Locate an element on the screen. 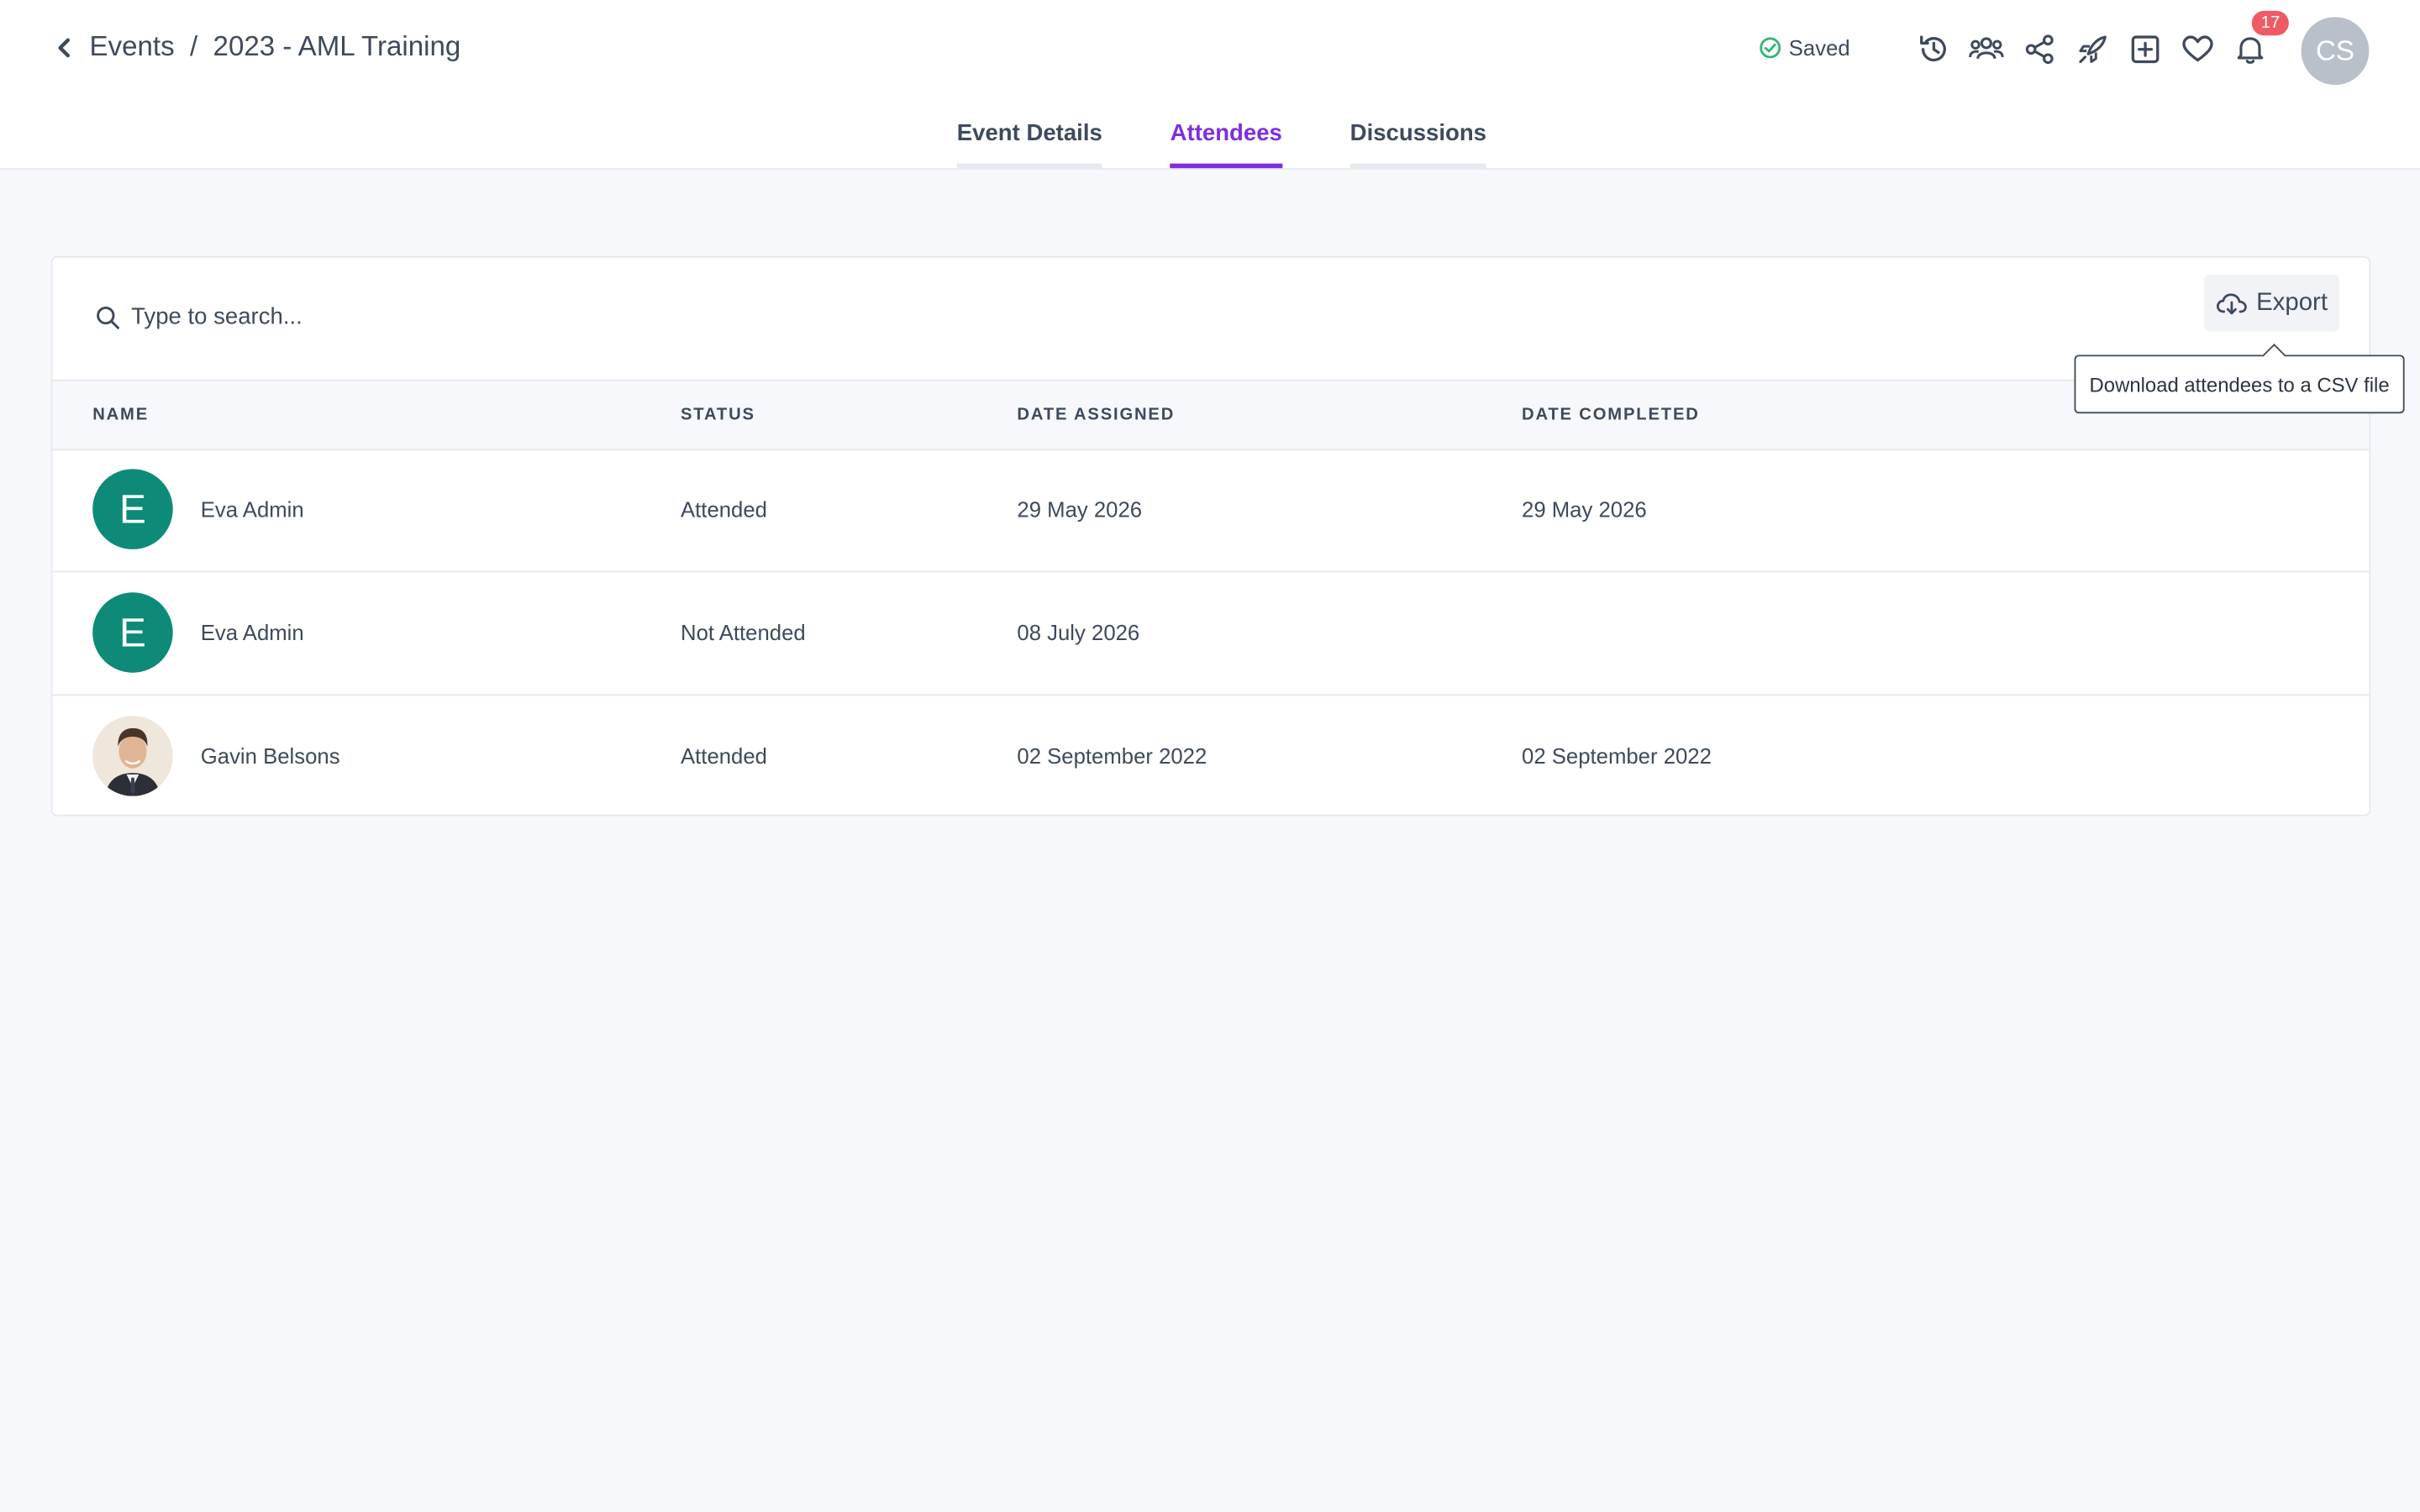 The width and height of the screenshot is (2420, 1512). notification-badge: 17 is located at coordinates (2270, 23).